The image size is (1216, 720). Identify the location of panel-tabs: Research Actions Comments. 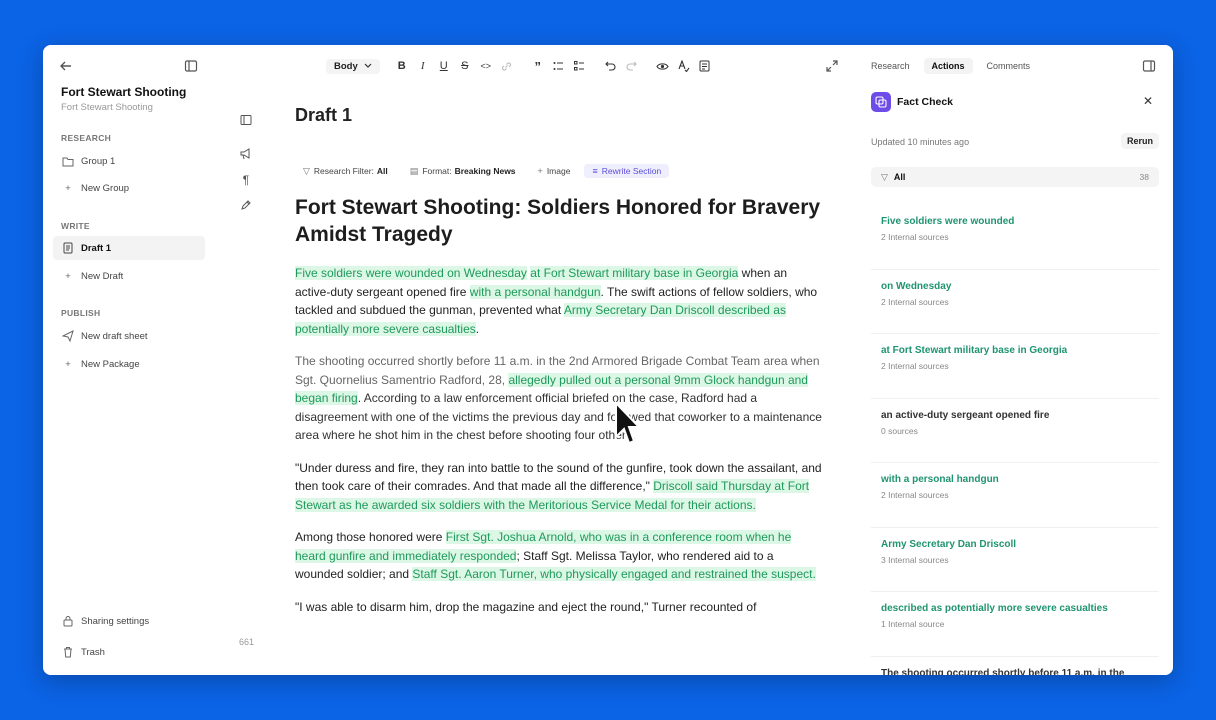
(953, 66).